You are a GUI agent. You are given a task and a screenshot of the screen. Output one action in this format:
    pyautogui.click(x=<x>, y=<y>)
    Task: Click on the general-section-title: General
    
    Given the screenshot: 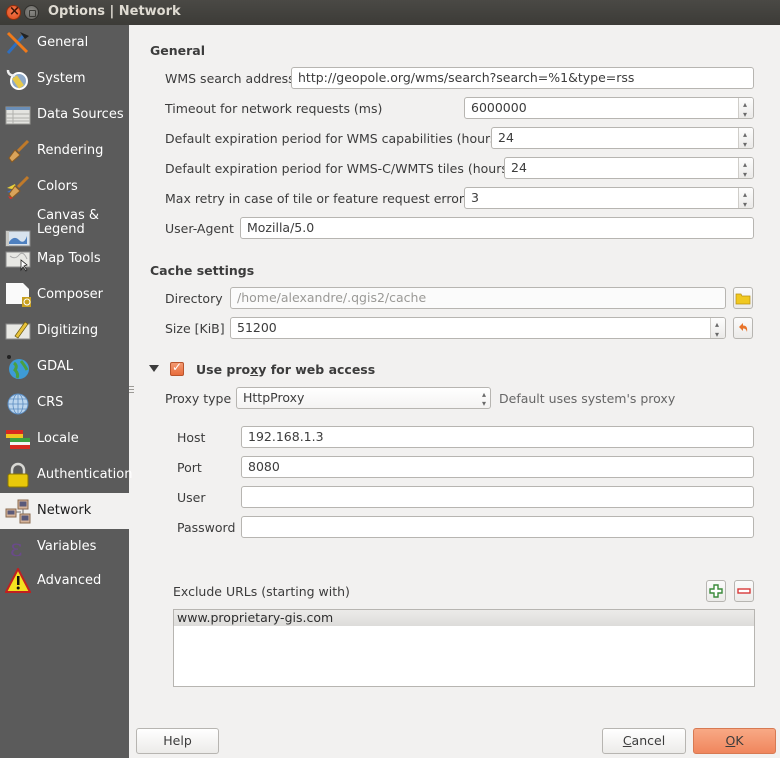 What is the action you would take?
    pyautogui.click(x=177, y=50)
    